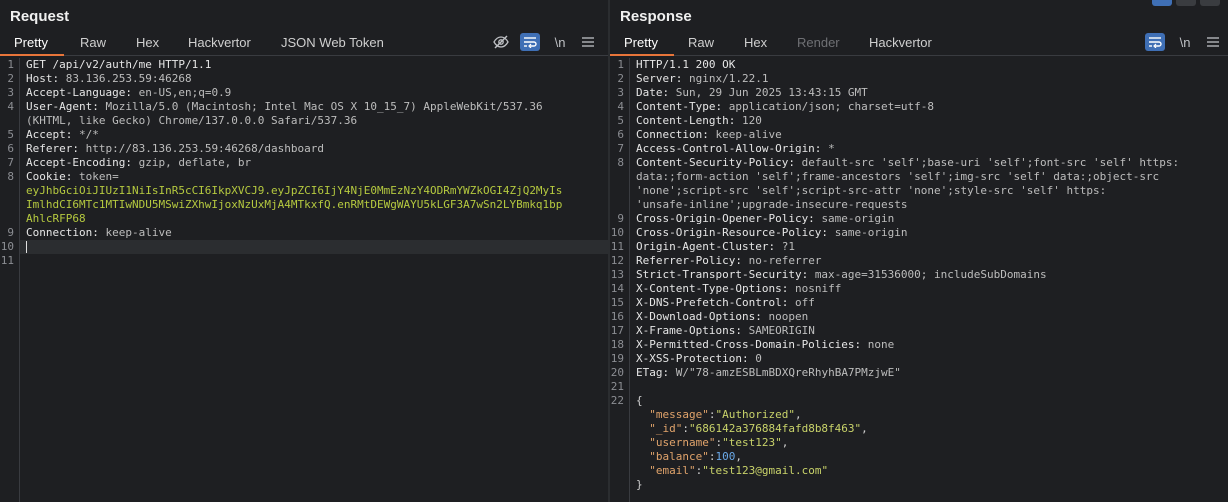  I want to click on layout-stacked-button, so click(1186, 3).